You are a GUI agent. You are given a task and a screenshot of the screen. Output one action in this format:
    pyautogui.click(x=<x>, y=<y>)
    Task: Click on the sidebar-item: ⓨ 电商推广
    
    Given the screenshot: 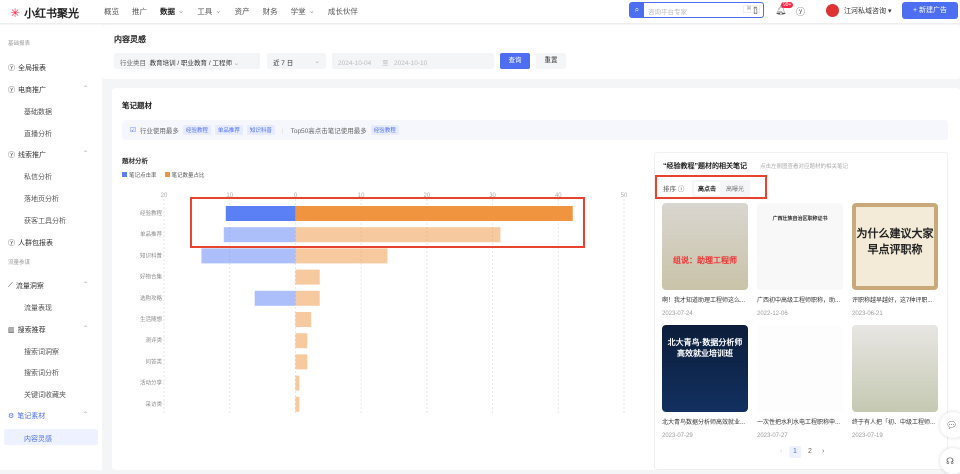 What is the action you would take?
    pyautogui.click(x=27, y=90)
    